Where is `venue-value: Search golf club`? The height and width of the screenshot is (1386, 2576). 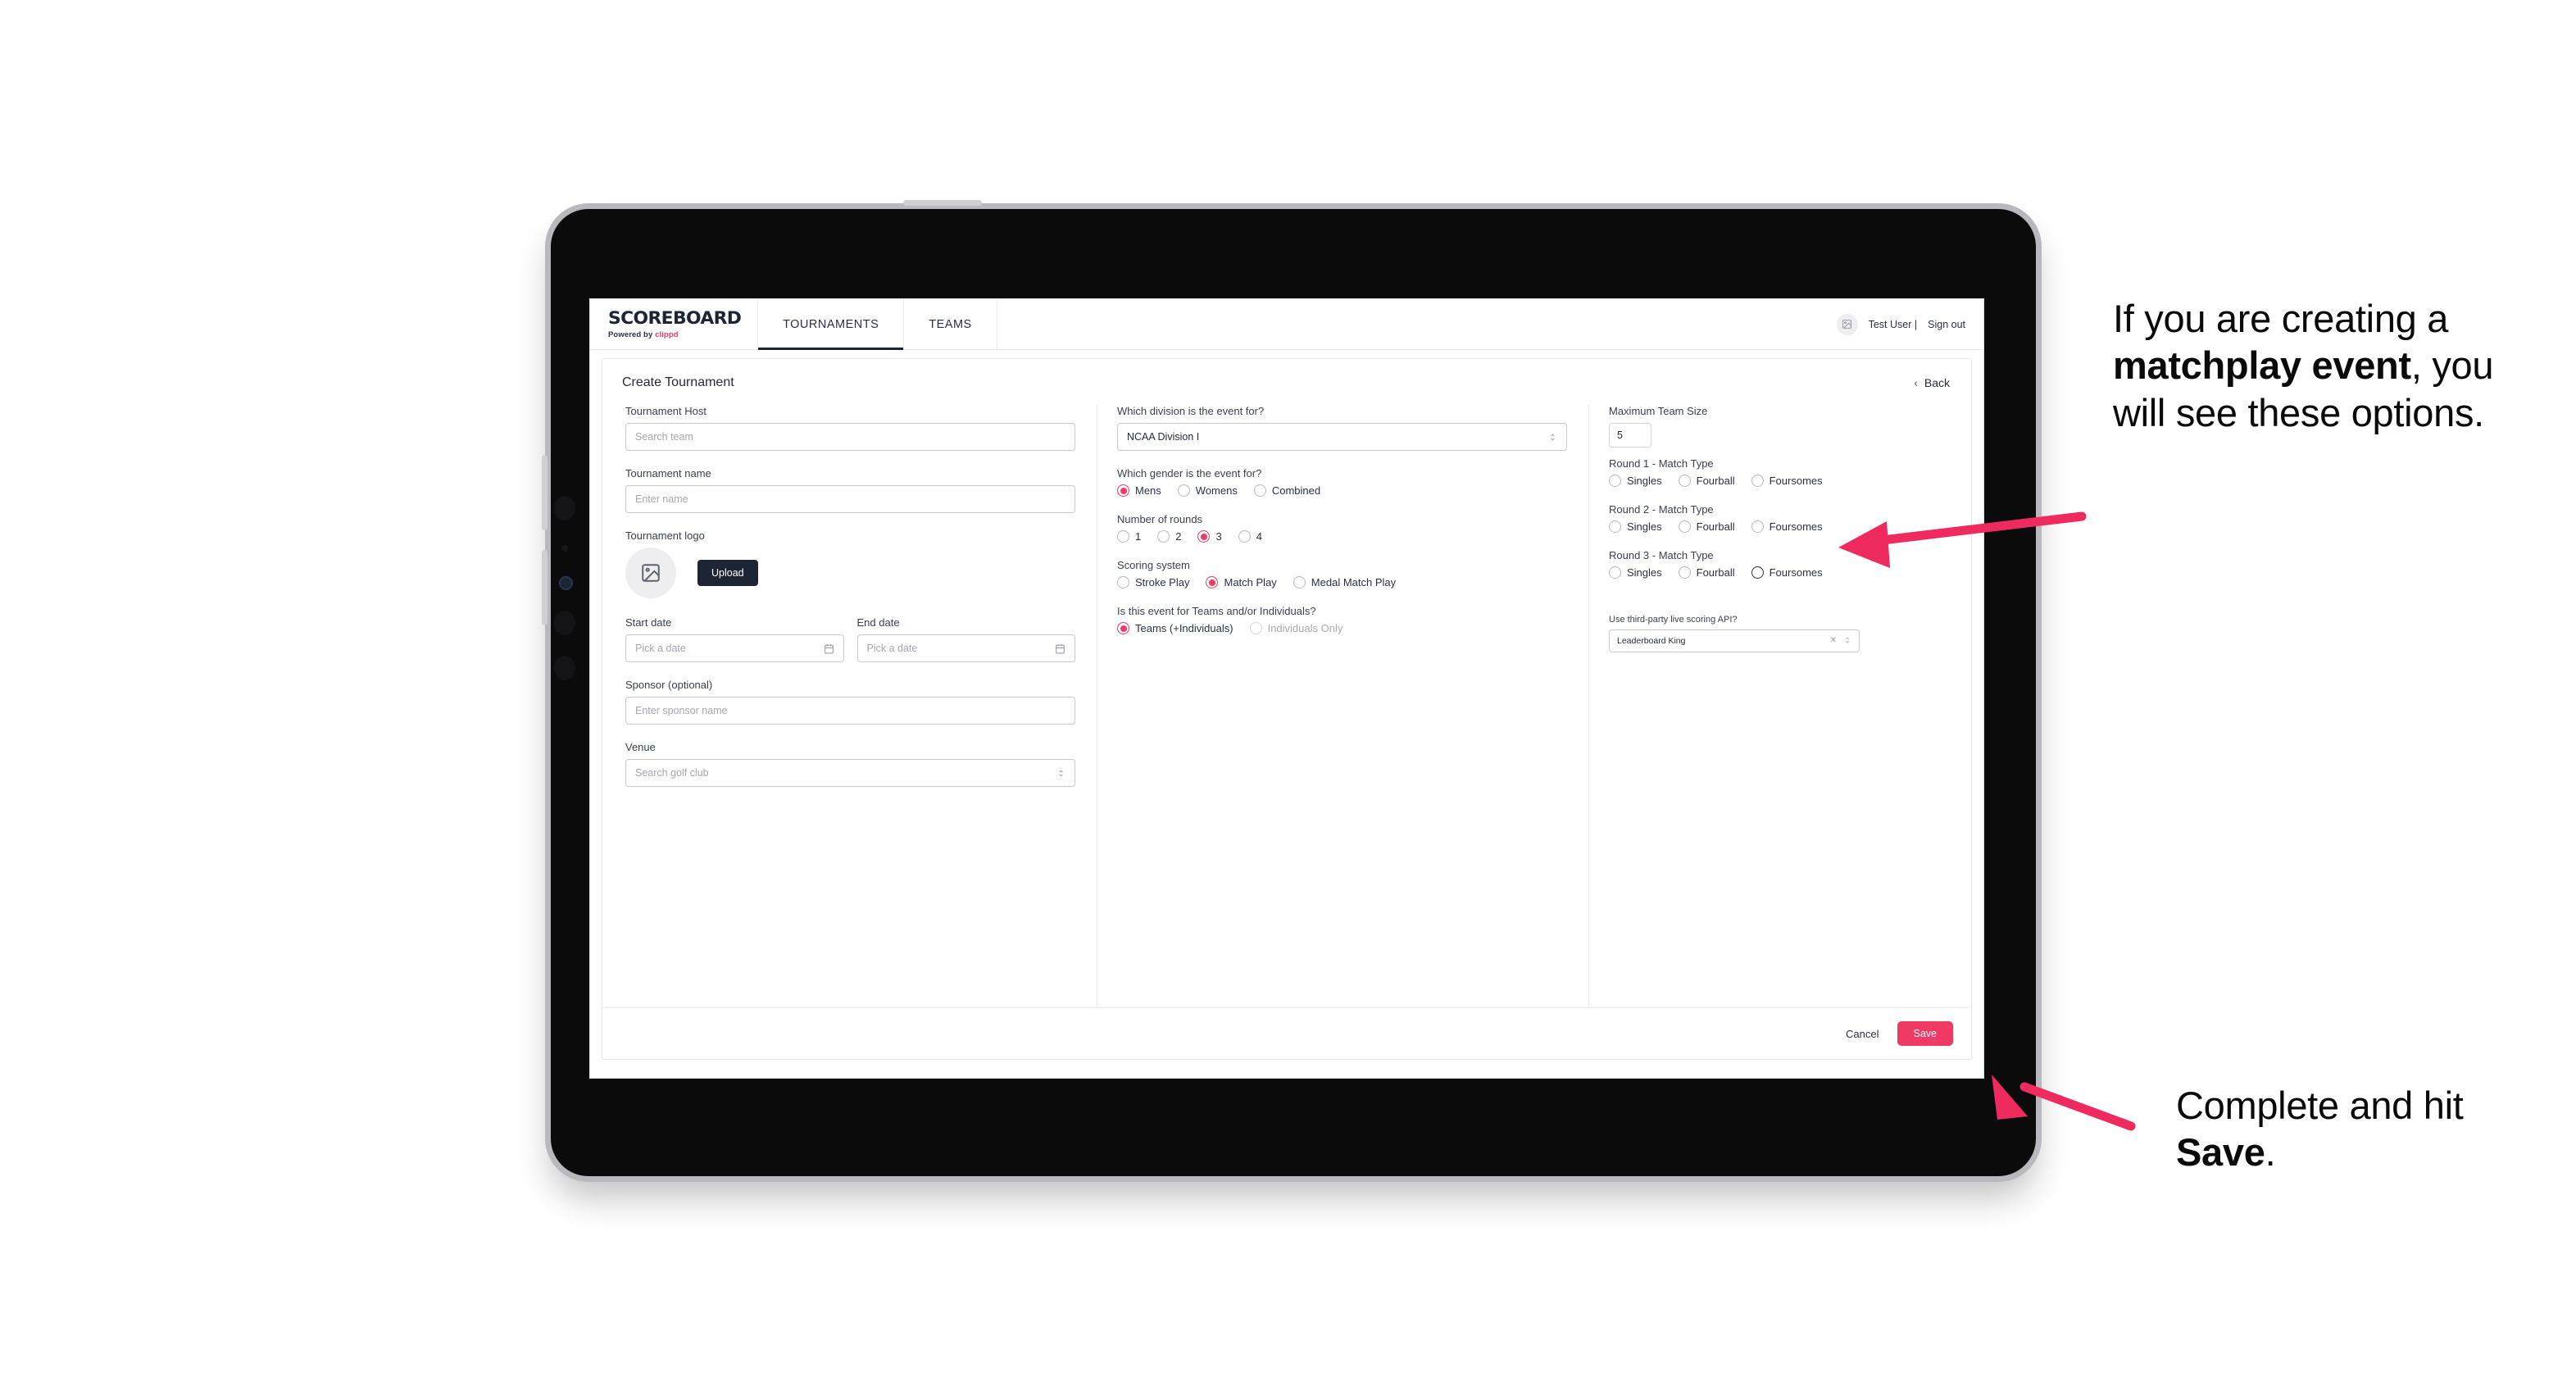 venue-value: Search golf club is located at coordinates (672, 773).